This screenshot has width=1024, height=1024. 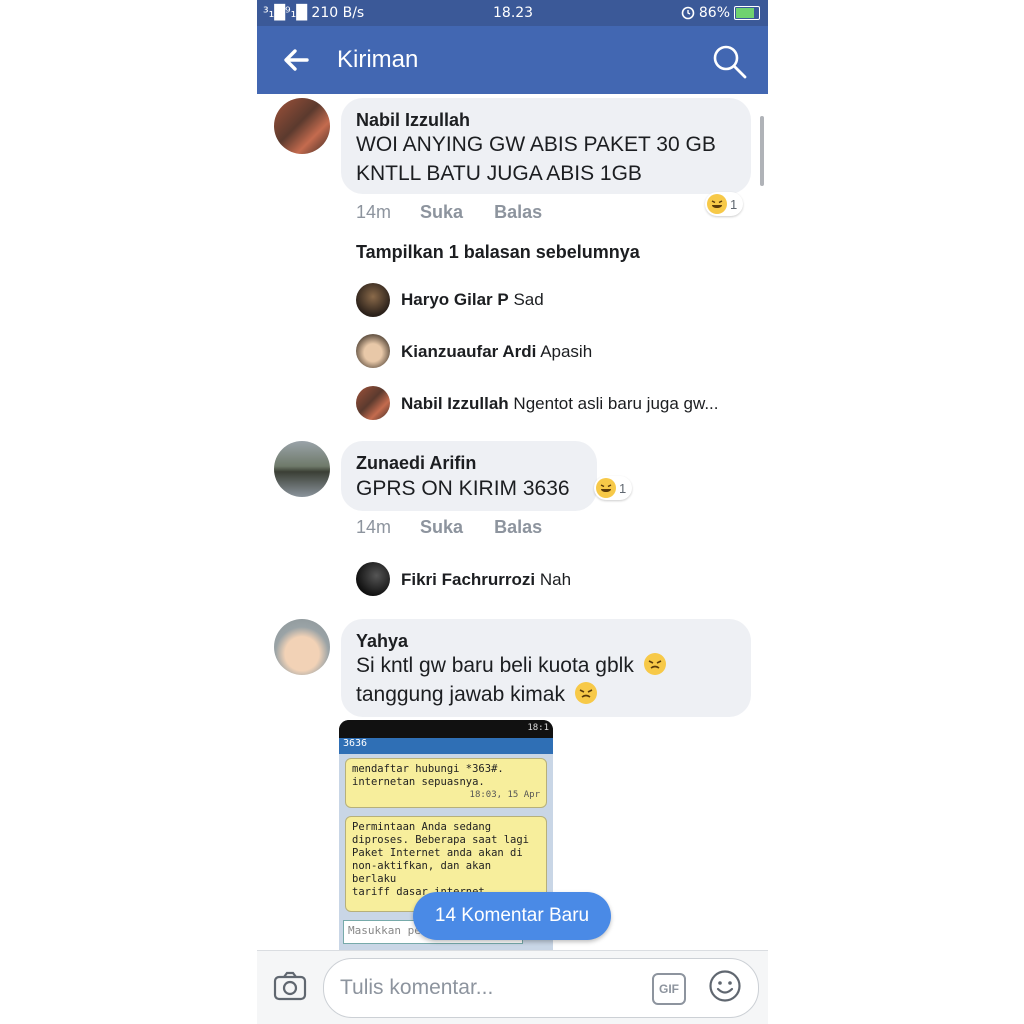 What do you see at coordinates (382, 641) in the screenshot?
I see `comment-author: Yahya` at bounding box center [382, 641].